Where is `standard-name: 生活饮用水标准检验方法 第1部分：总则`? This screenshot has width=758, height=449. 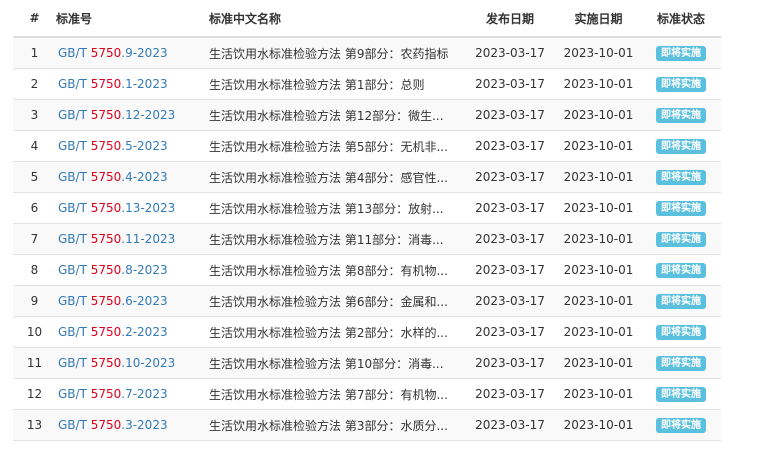 standard-name: 生活饮用水标准检验方法 第1部分：总则 is located at coordinates (336, 84).